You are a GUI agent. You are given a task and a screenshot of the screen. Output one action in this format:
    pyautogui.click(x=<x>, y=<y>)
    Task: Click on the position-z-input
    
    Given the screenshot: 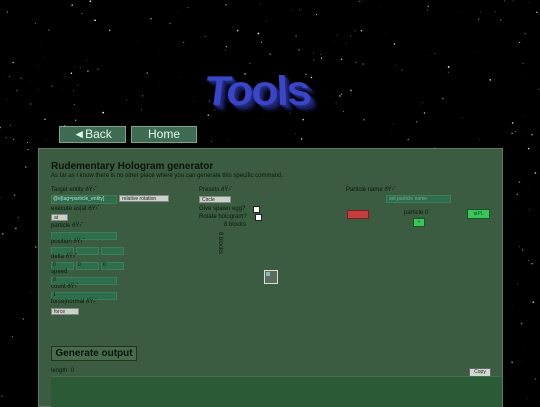 What is the action you would take?
    pyautogui.click(x=112, y=251)
    